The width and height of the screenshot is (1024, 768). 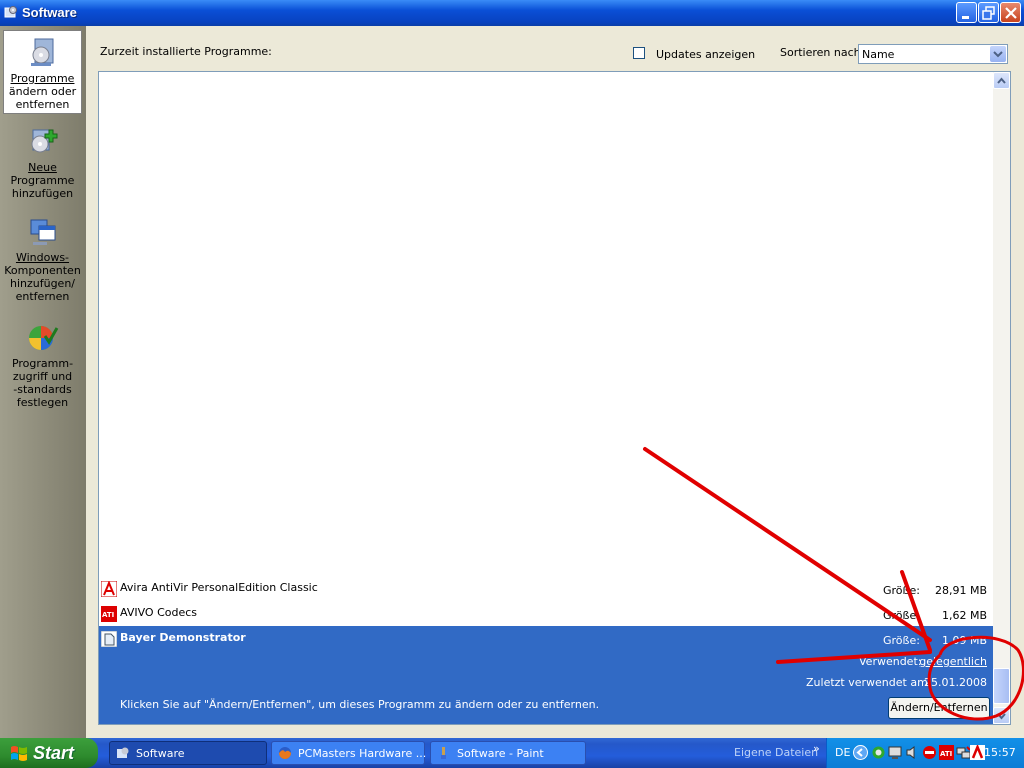 I want to click on sidebar-item-label: hinzufügen, so click(x=42, y=193).